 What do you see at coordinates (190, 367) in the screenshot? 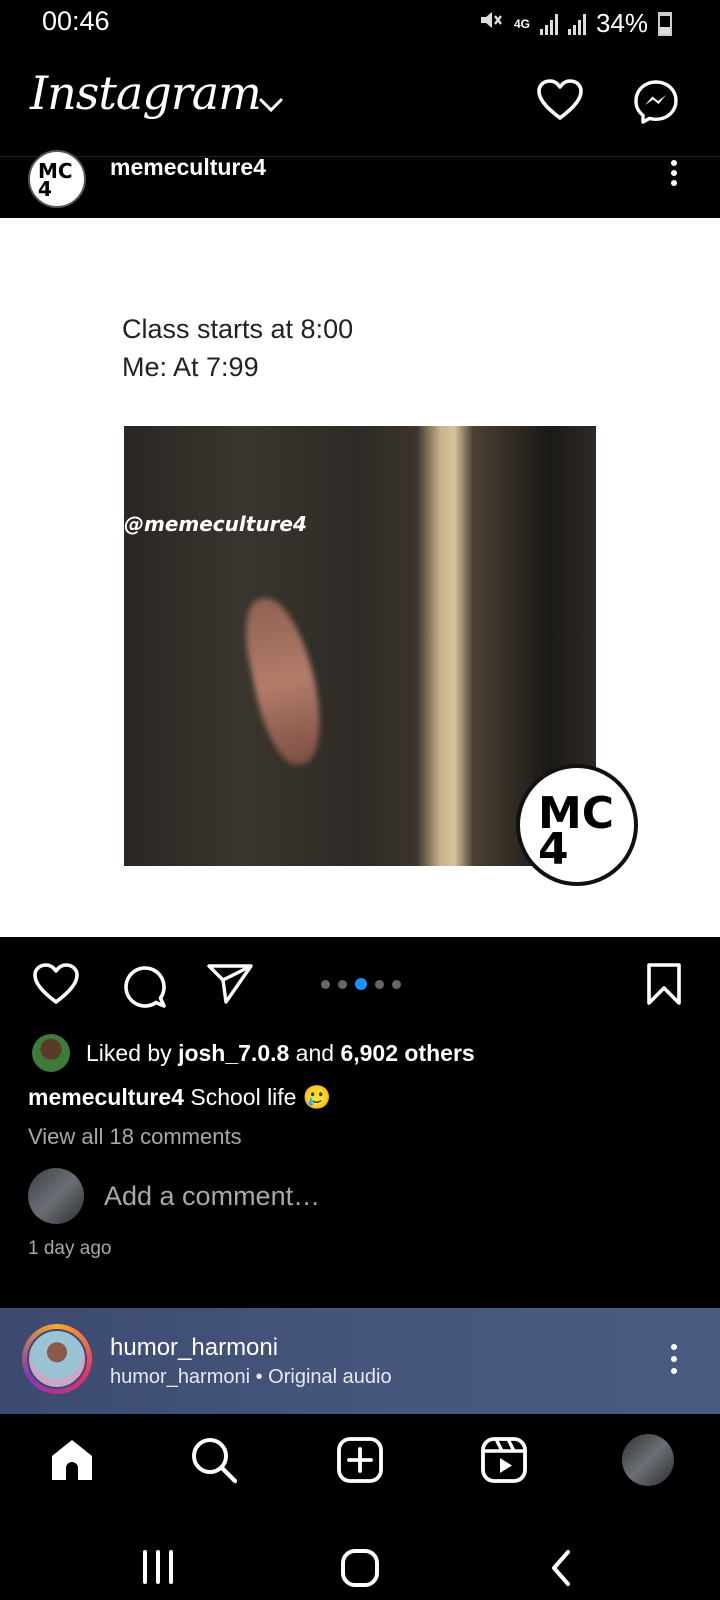
I see `meme-text-line-2: Me: At 7:99` at bounding box center [190, 367].